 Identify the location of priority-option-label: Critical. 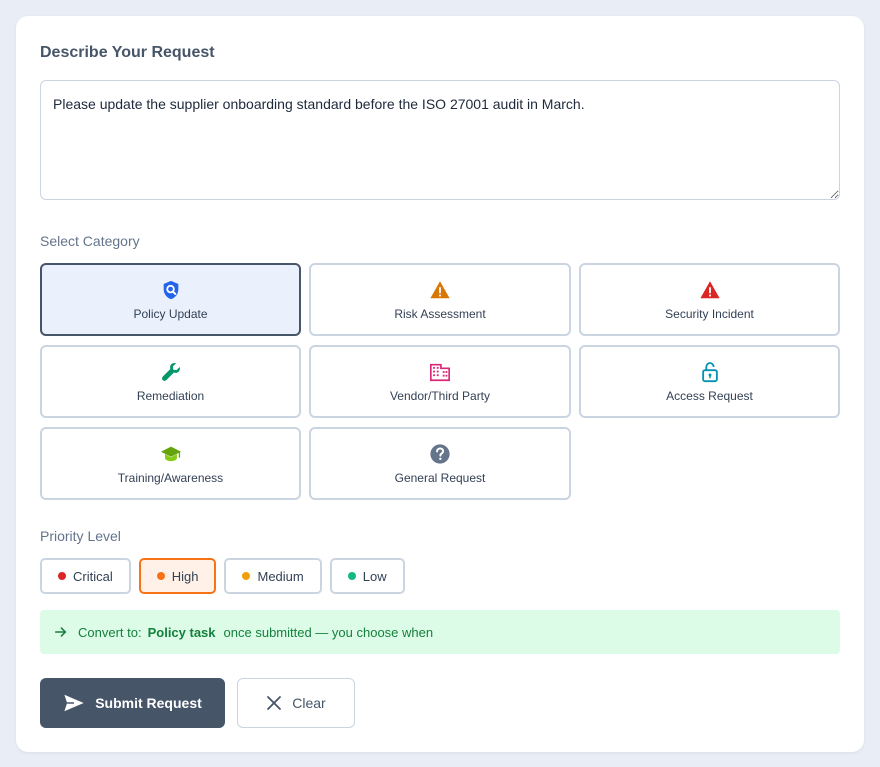
(93, 576).